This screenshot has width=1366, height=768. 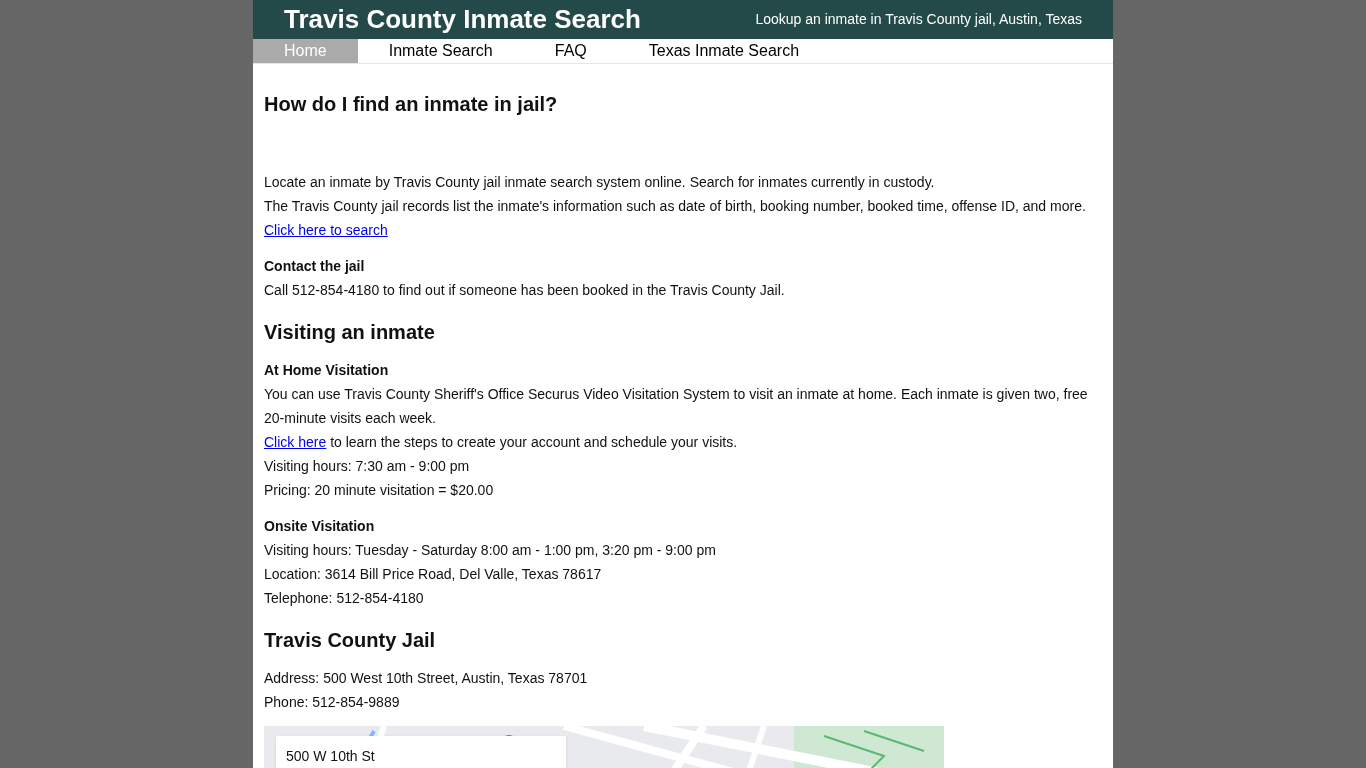 I want to click on section-heading: How do I find an inmate in jail?, so click(x=411, y=104).